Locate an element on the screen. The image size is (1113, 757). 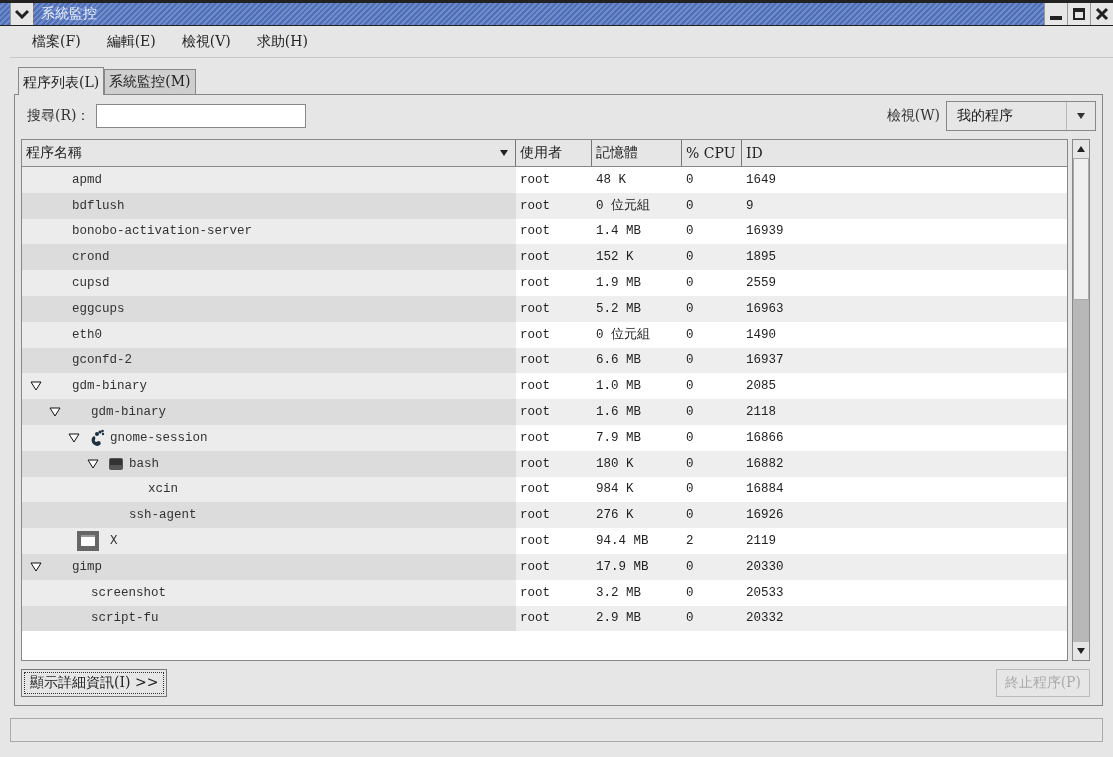
table-cell-text: 16882 is located at coordinates (765, 463).